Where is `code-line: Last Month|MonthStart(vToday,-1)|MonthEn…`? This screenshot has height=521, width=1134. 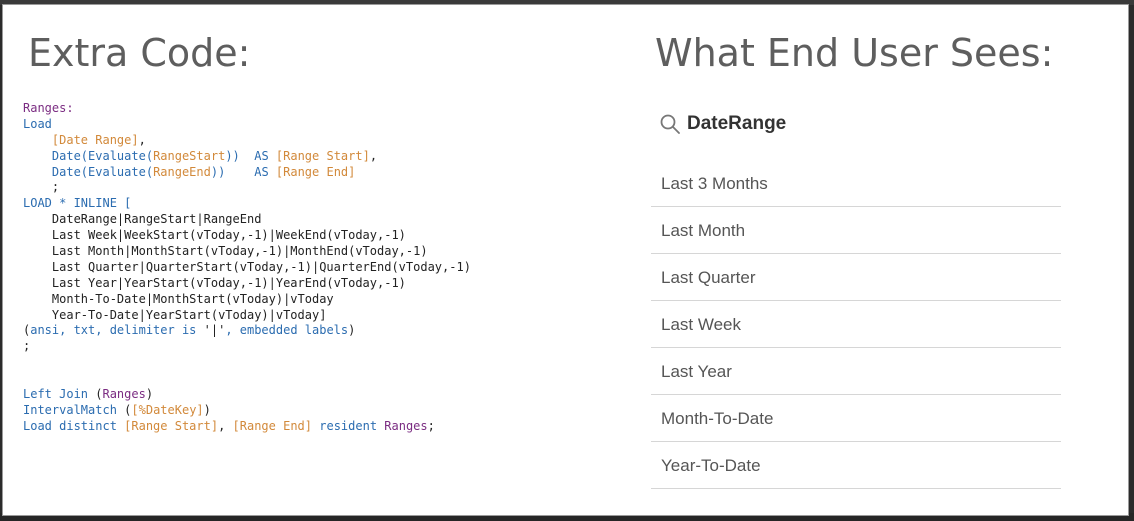
code-line: Last Month|MonthStart(vToday,-1)|MonthEn… is located at coordinates (247, 252).